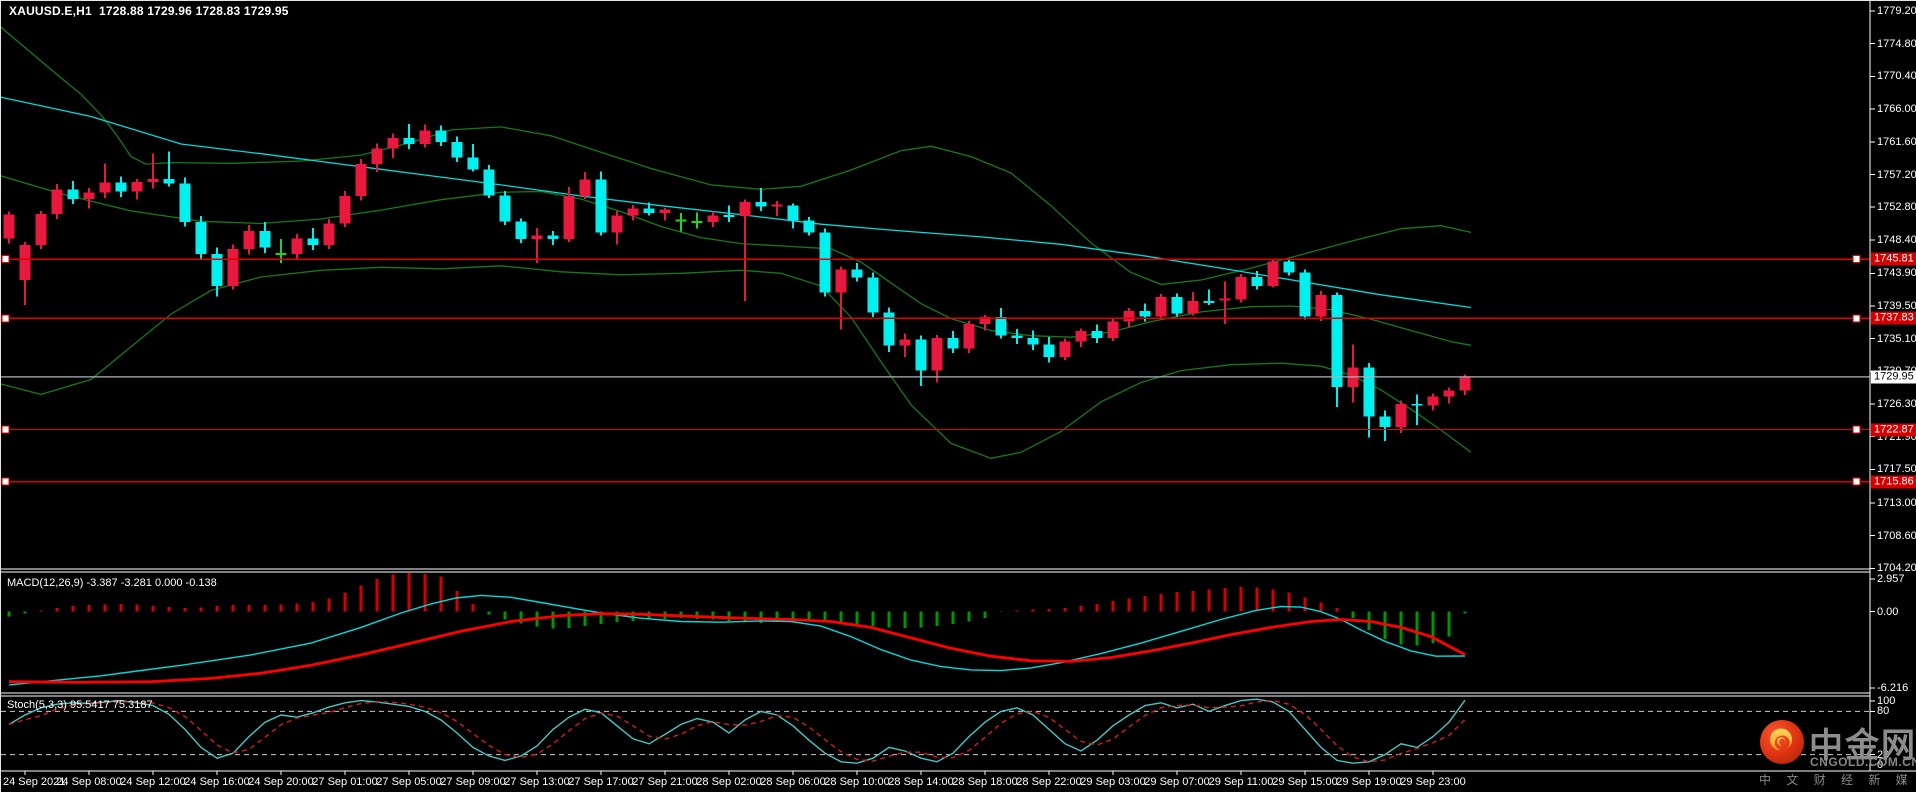  What do you see at coordinates (921, 782) in the screenshot?
I see `time-tick-label: 28 Sep 14:00` at bounding box center [921, 782].